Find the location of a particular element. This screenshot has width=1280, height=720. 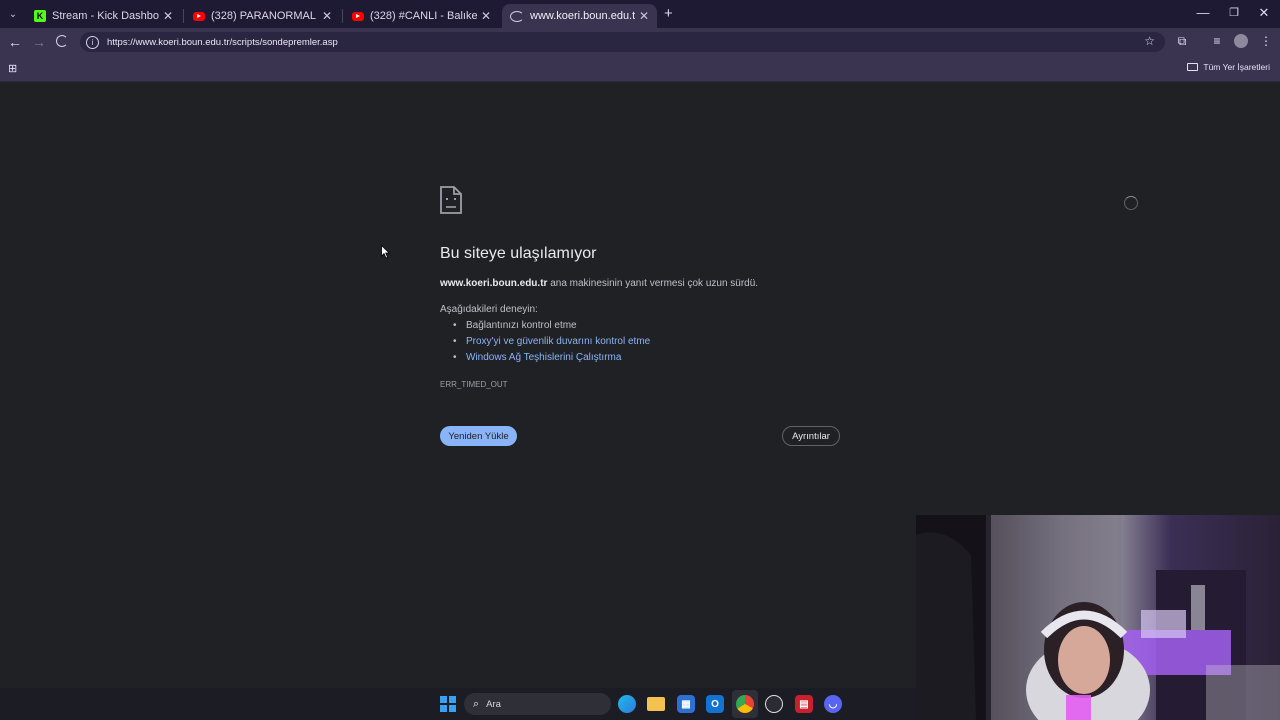

tab-kick-dashboard: K Stream - Kick Dashboard ✕ is located at coordinates (103, 16).